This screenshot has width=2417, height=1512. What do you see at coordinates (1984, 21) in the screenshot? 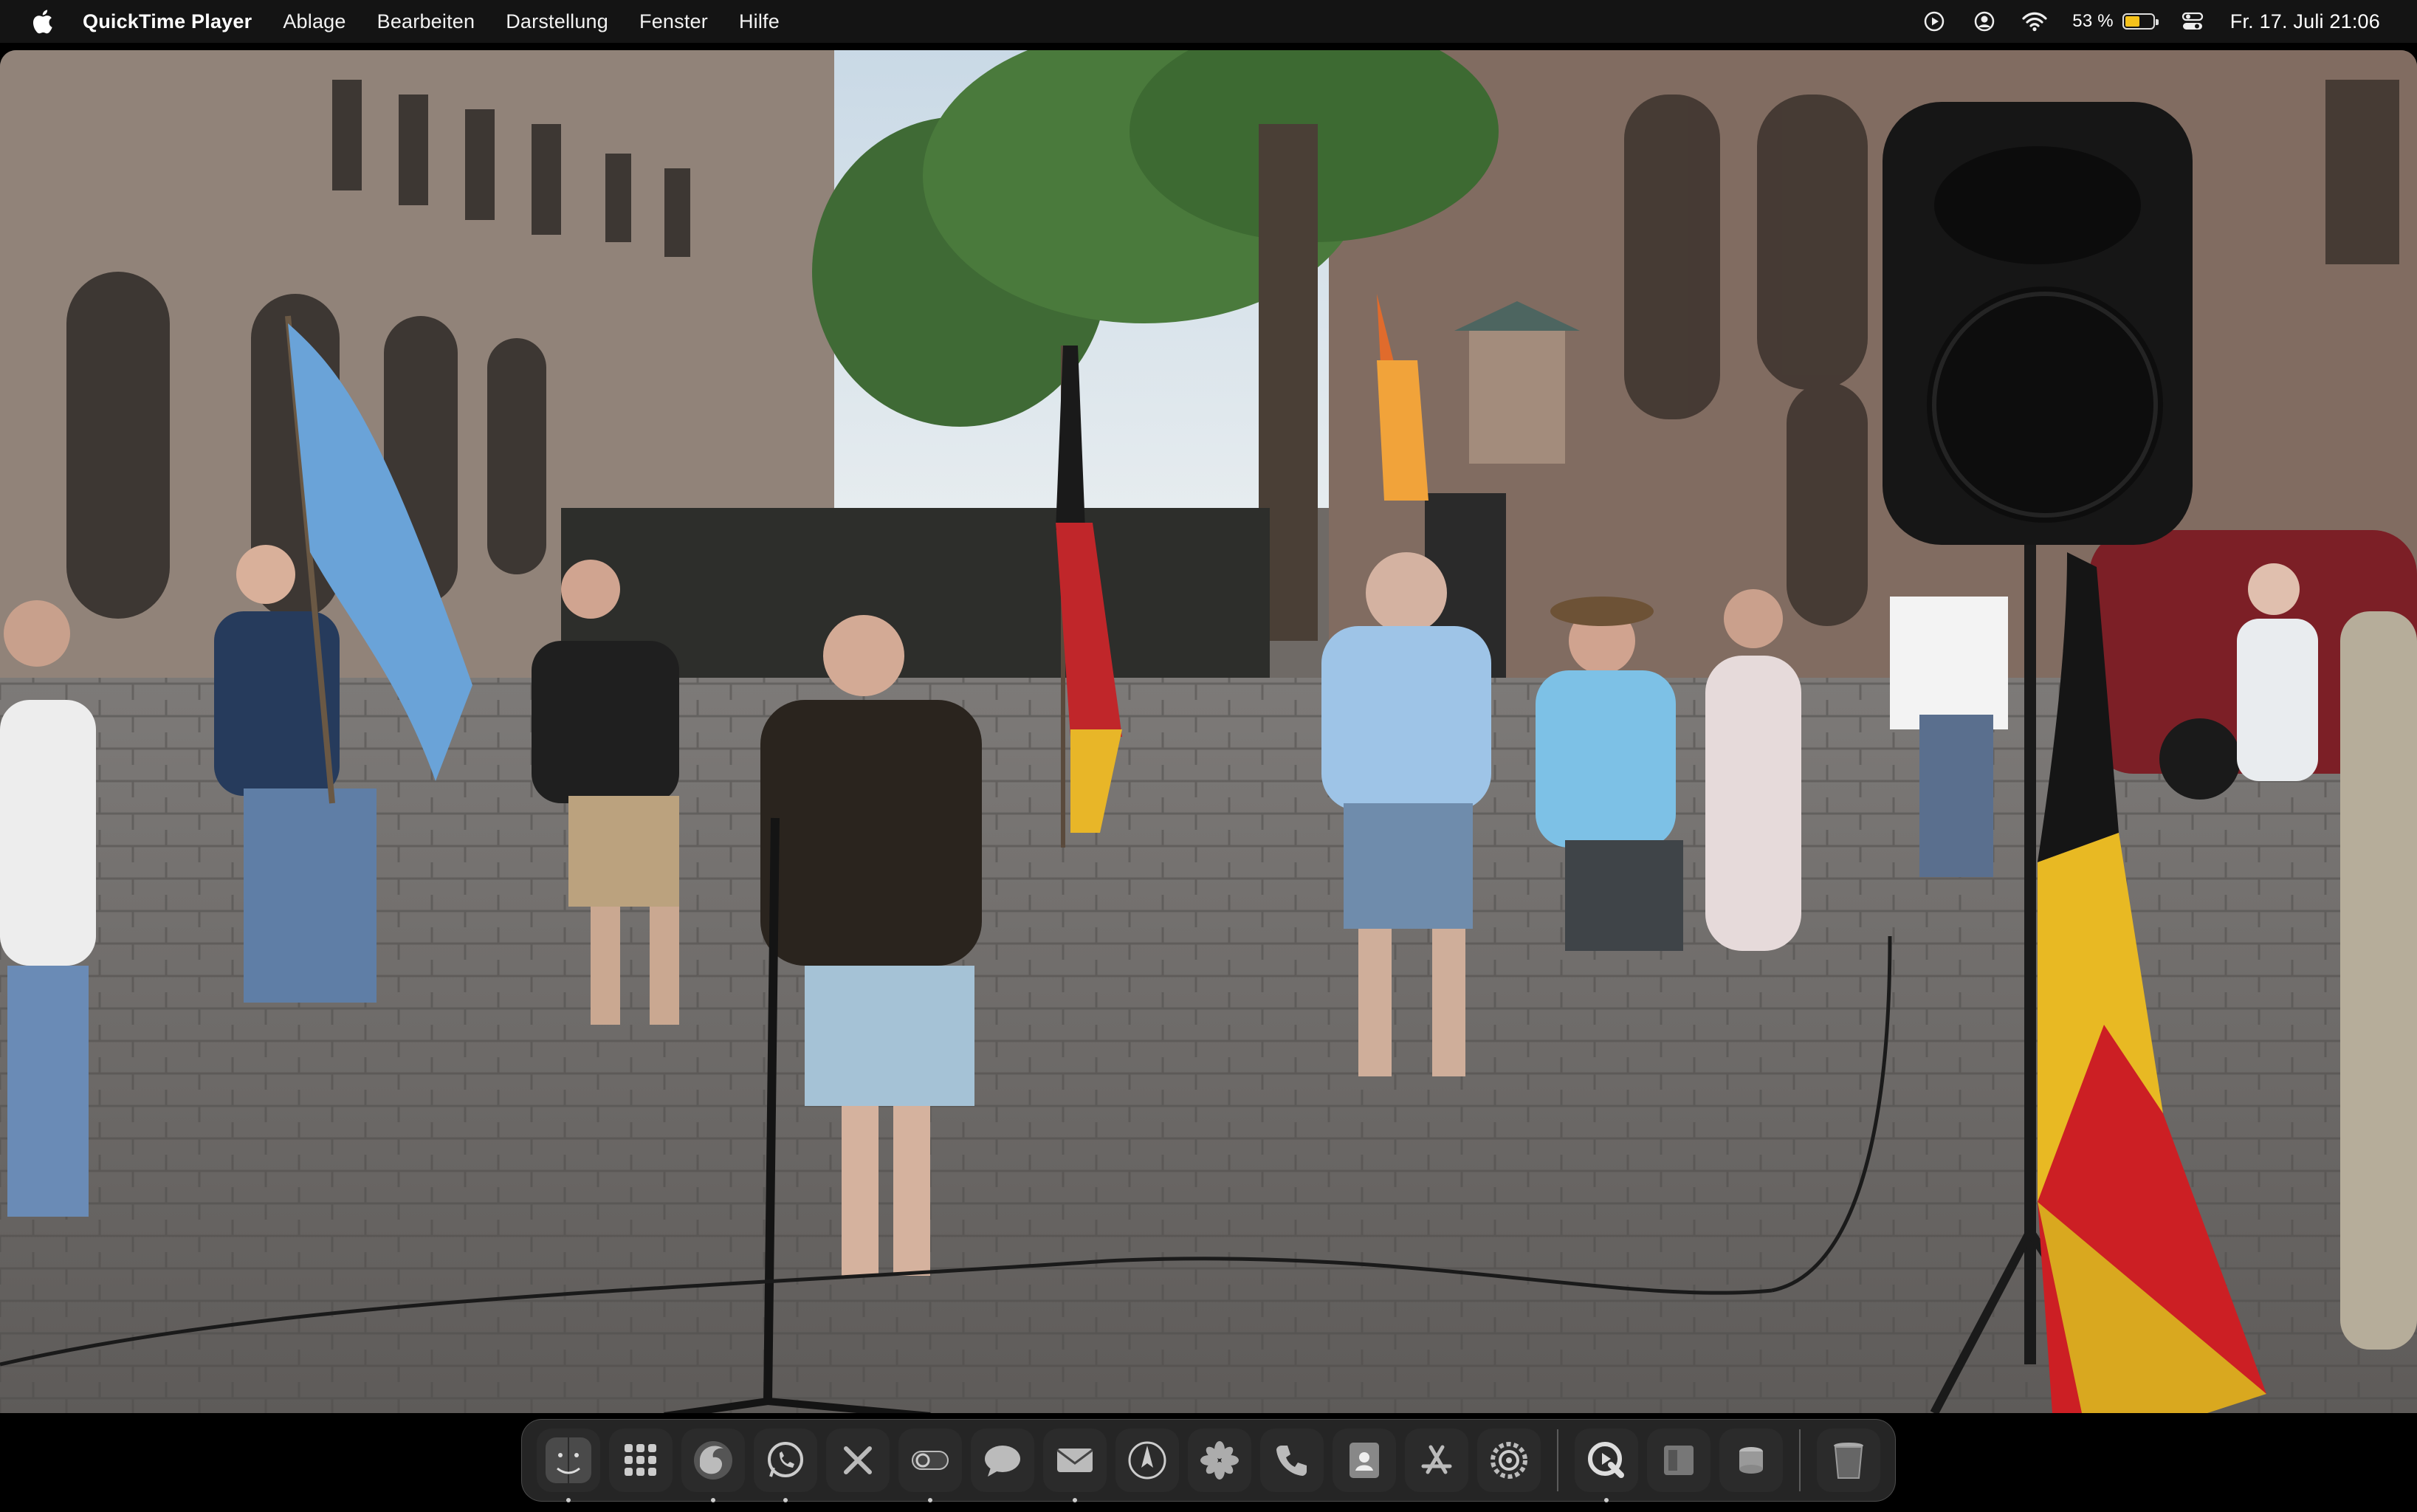
I see `user-circle-icon` at bounding box center [1984, 21].